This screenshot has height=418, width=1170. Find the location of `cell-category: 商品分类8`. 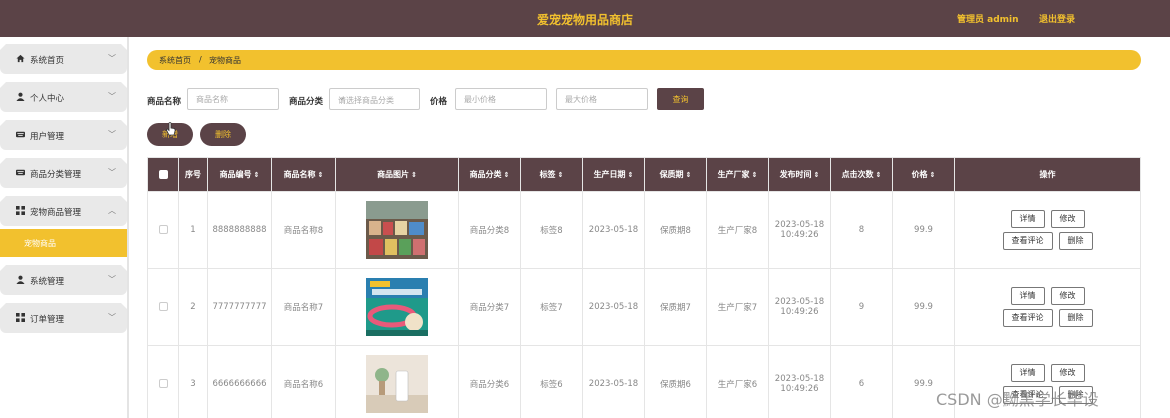

cell-category: 商品分类8 is located at coordinates (489, 230).